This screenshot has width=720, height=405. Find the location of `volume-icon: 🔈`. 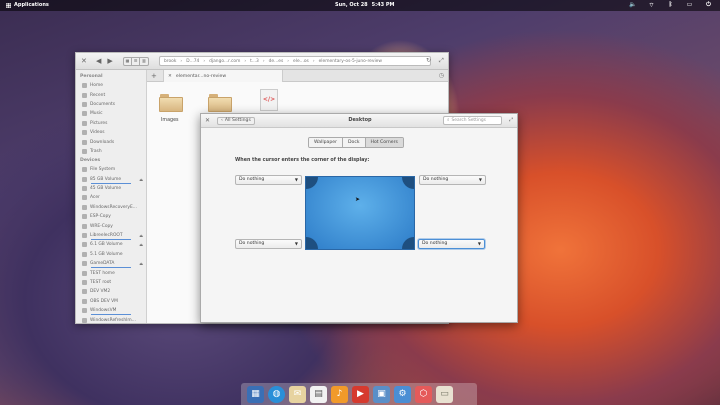

volume-icon: 🔈 is located at coordinates (632, 5).